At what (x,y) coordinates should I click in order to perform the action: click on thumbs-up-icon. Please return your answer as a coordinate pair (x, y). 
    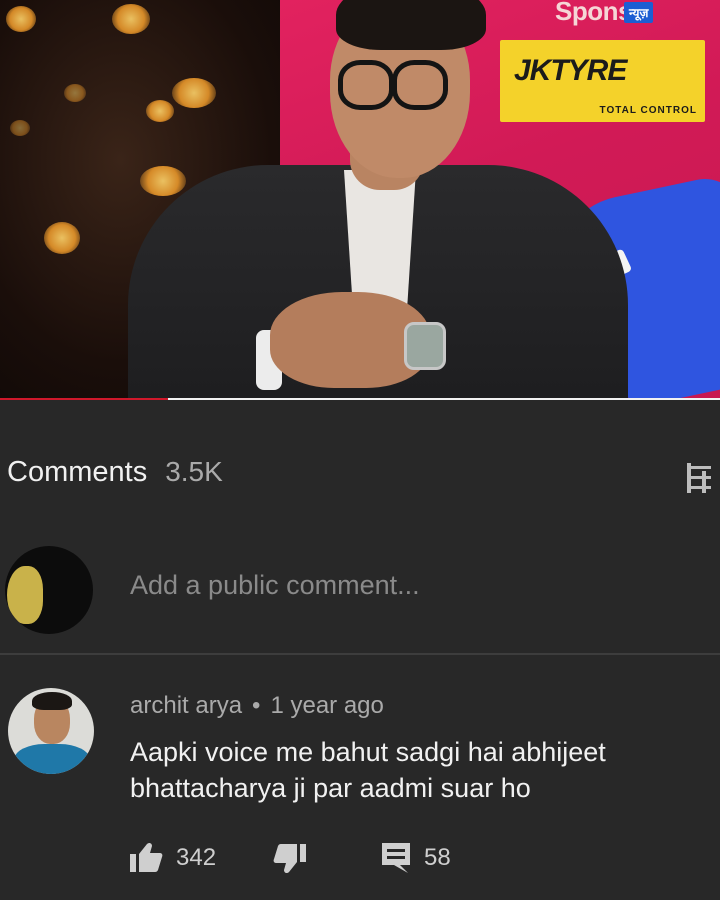
    Looking at the image, I should click on (146, 857).